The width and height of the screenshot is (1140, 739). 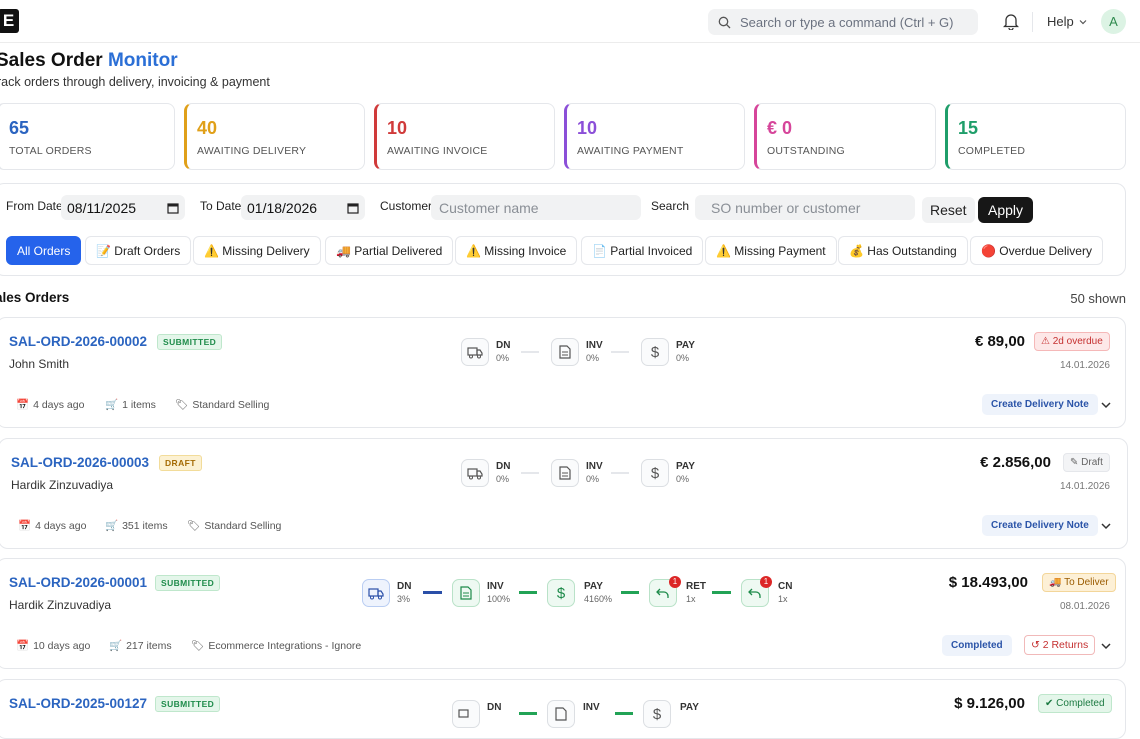 What do you see at coordinates (35, 297) in the screenshot?
I see `section-title: ales Orders` at bounding box center [35, 297].